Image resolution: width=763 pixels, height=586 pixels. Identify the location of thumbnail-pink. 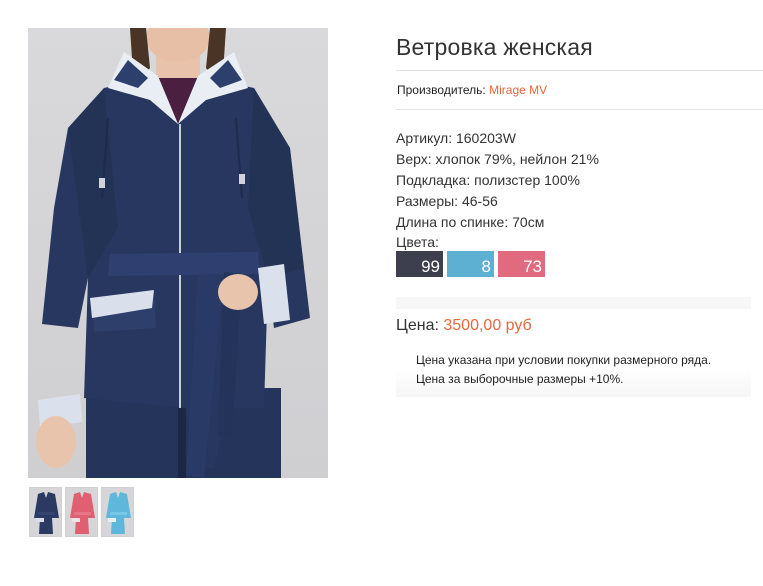
(81, 512).